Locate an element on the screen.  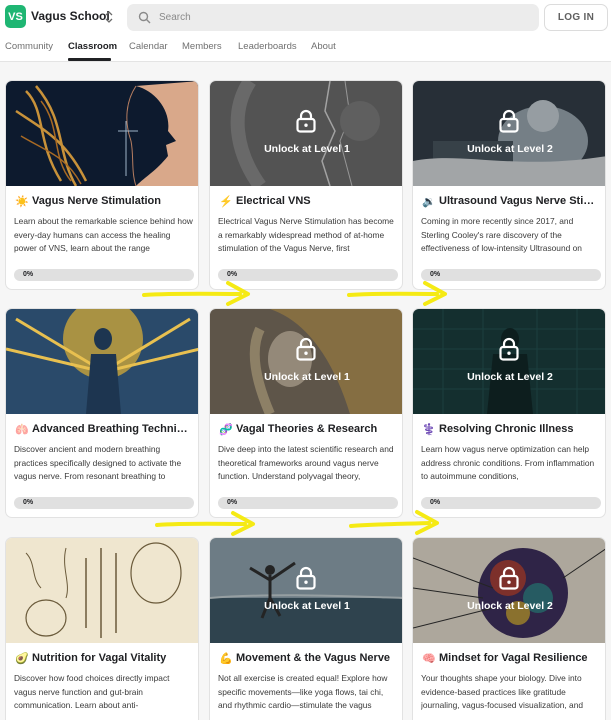
tab-calendar: Calendar is located at coordinates (148, 46).